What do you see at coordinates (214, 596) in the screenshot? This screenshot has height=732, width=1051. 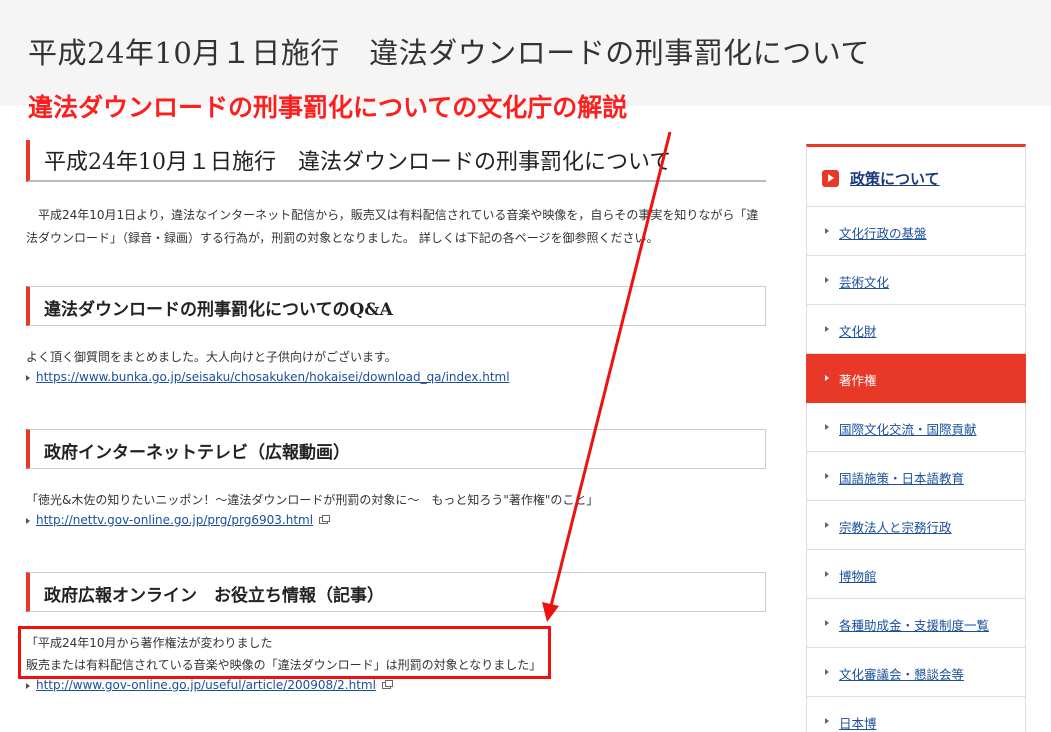 I see `section-heading-text: 政府広報オンライン お役立ち情報（記事）` at bounding box center [214, 596].